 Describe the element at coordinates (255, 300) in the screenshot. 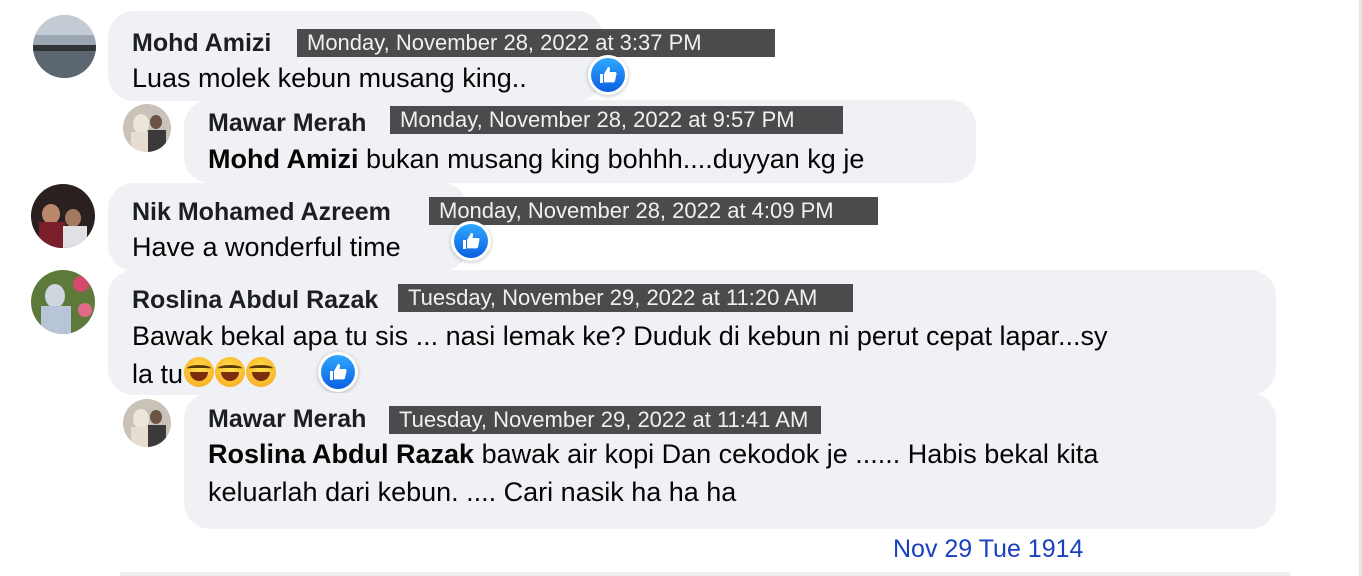

I see `comment-author: Roslina Abdul Razak` at that location.